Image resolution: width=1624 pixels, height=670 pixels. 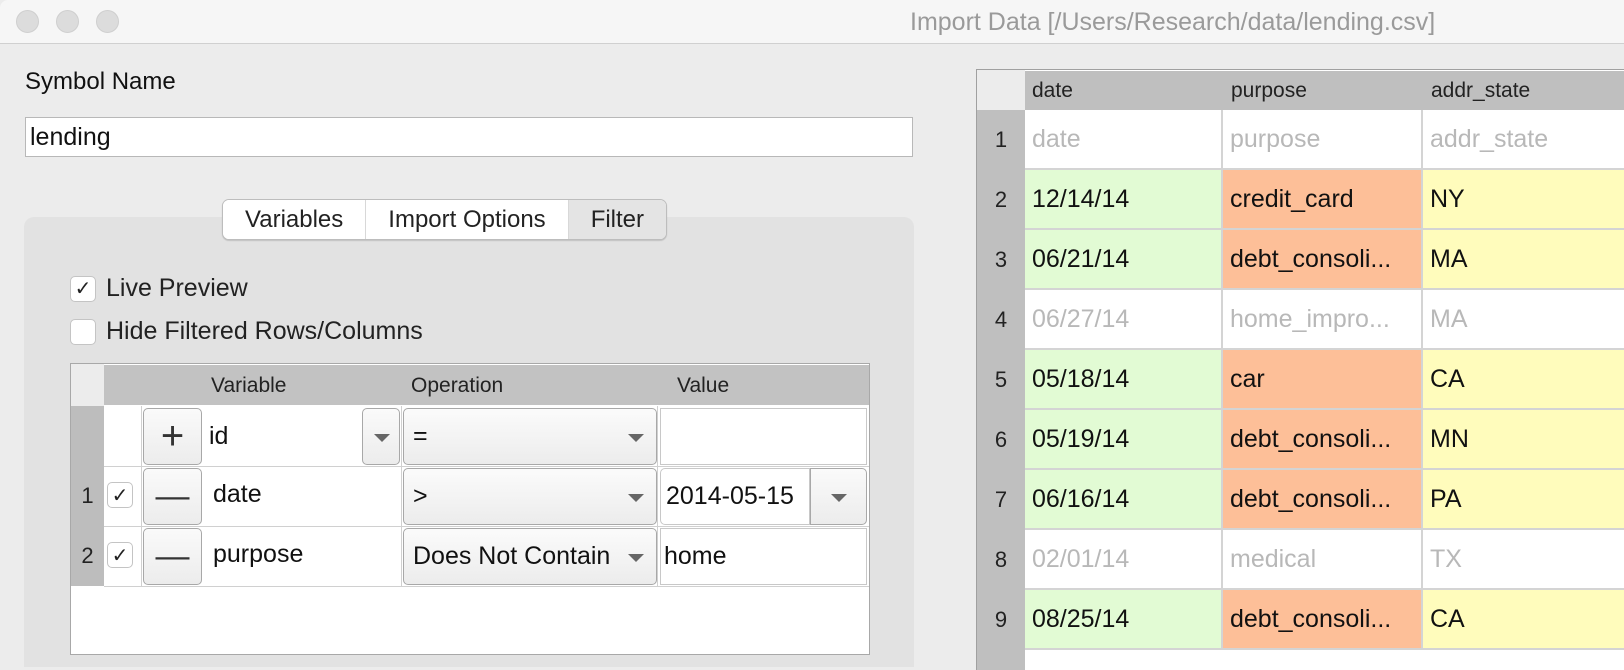 What do you see at coordinates (264, 331) in the screenshot?
I see `hide-filtered-label: Hide Filtered Rows/Columns` at bounding box center [264, 331].